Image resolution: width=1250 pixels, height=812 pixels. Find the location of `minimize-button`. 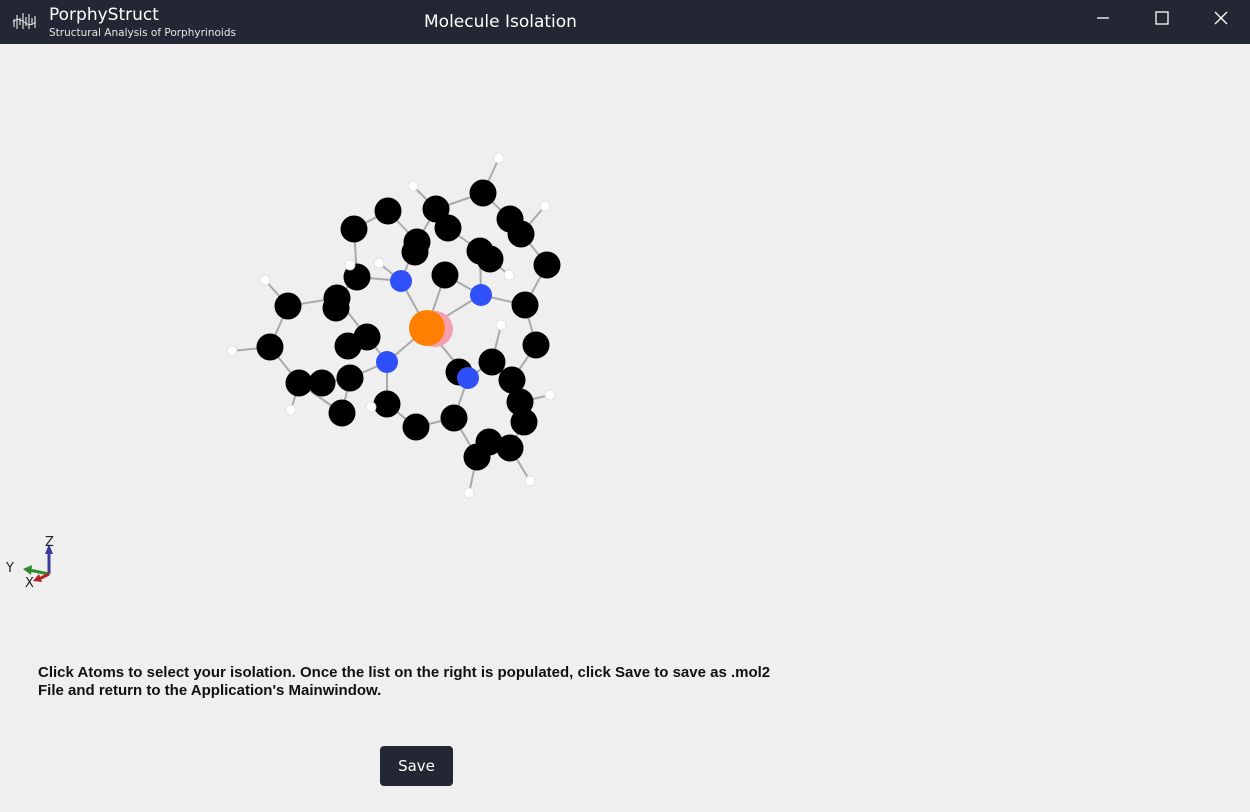

minimize-button is located at coordinates (1103, 18).